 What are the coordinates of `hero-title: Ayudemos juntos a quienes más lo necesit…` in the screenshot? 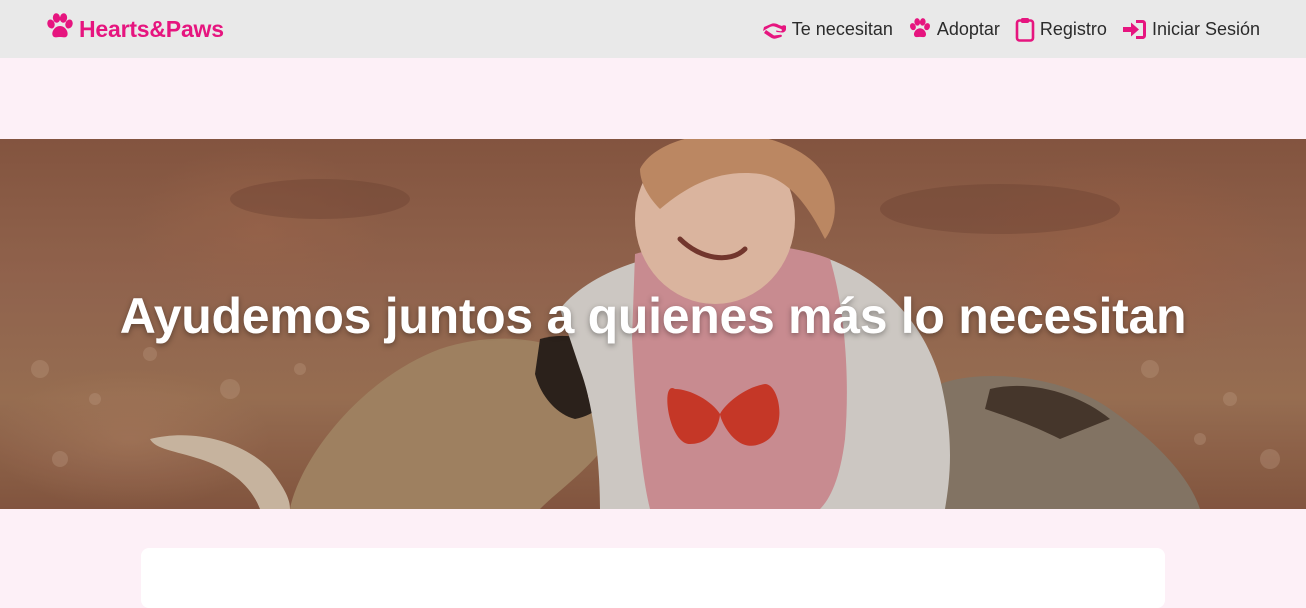 It's located at (653, 316).